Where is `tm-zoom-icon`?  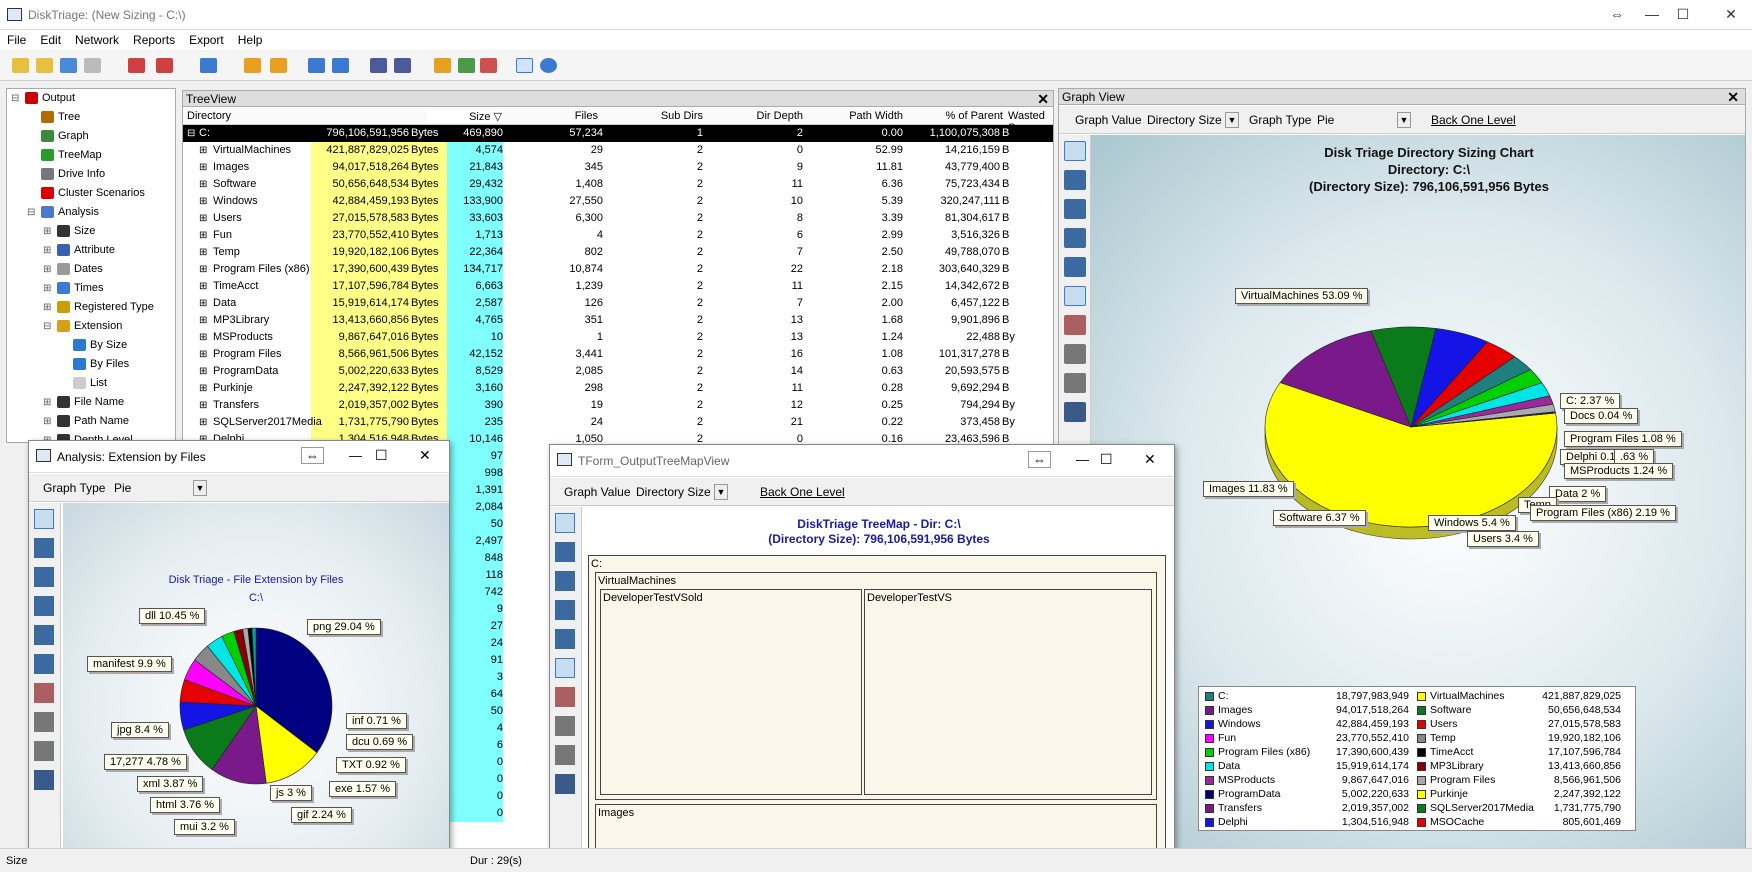 tm-zoom-icon is located at coordinates (565, 610).